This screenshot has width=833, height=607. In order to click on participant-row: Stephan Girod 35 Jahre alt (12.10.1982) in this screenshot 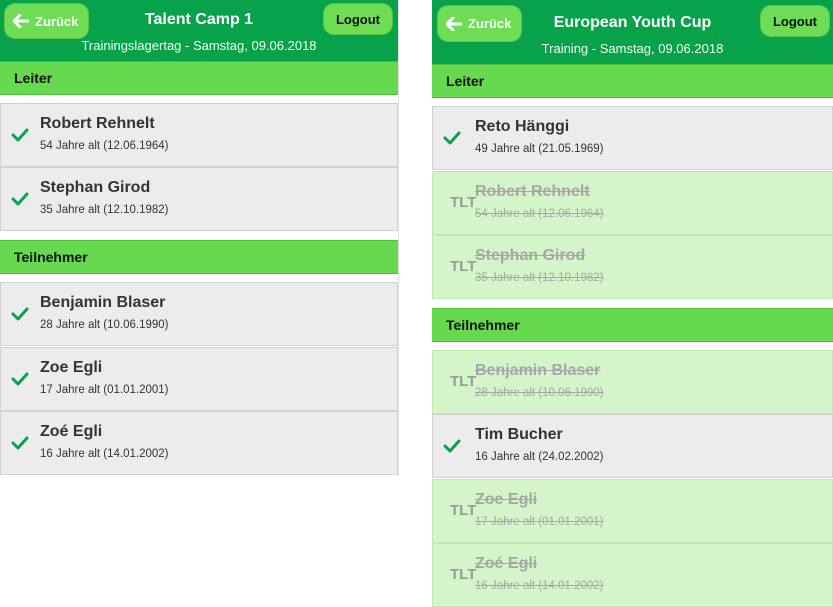, I will do `click(199, 199)`.